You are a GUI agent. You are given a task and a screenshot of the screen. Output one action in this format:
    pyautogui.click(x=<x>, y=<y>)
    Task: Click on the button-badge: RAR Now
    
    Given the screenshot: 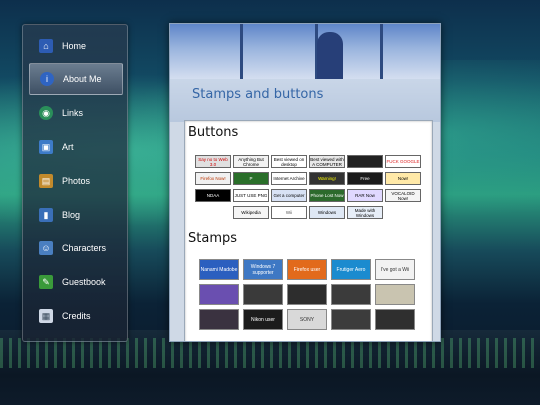 What is the action you would take?
    pyautogui.click(x=365, y=195)
    